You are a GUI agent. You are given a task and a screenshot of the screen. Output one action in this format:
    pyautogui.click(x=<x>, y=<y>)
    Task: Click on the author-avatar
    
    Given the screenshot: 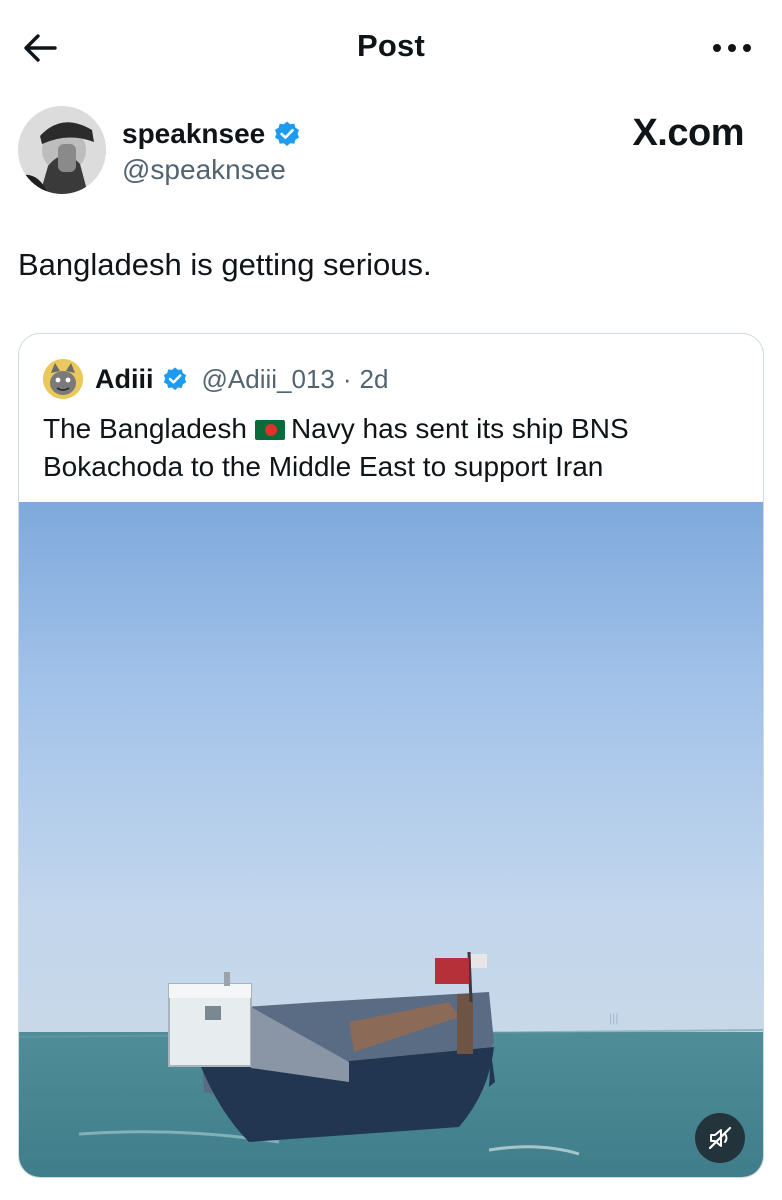 What is the action you would take?
    pyautogui.click(x=62, y=150)
    